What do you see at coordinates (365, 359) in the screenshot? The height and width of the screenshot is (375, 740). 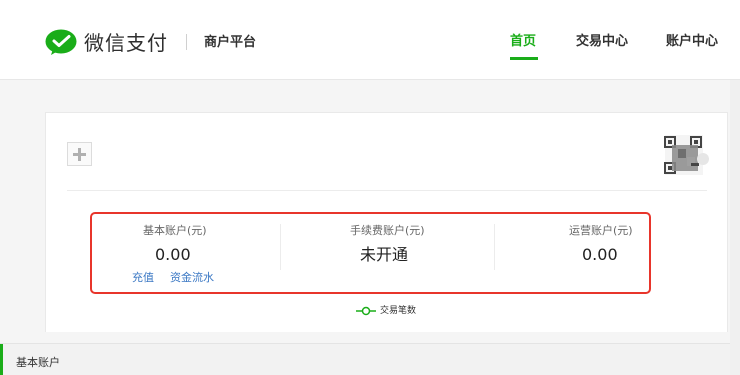 I see `tab-basic-account: 基本账户` at bounding box center [365, 359].